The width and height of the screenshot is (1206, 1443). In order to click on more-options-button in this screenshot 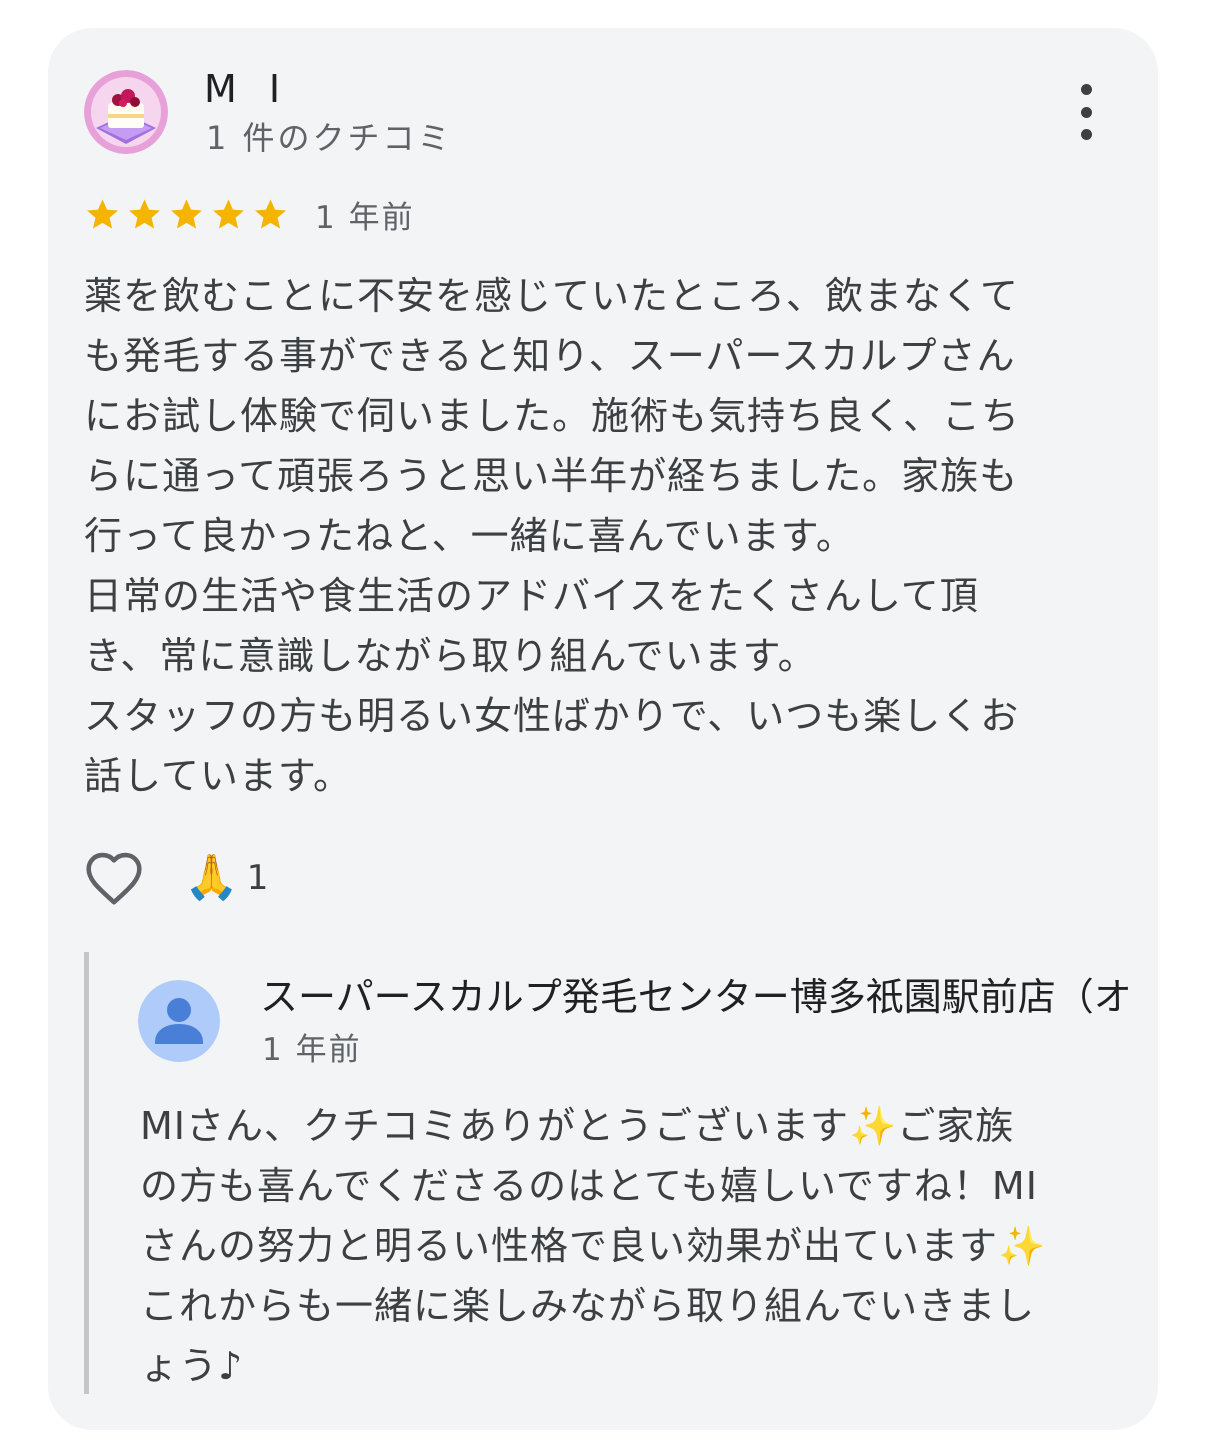, I will do `click(1086, 112)`.